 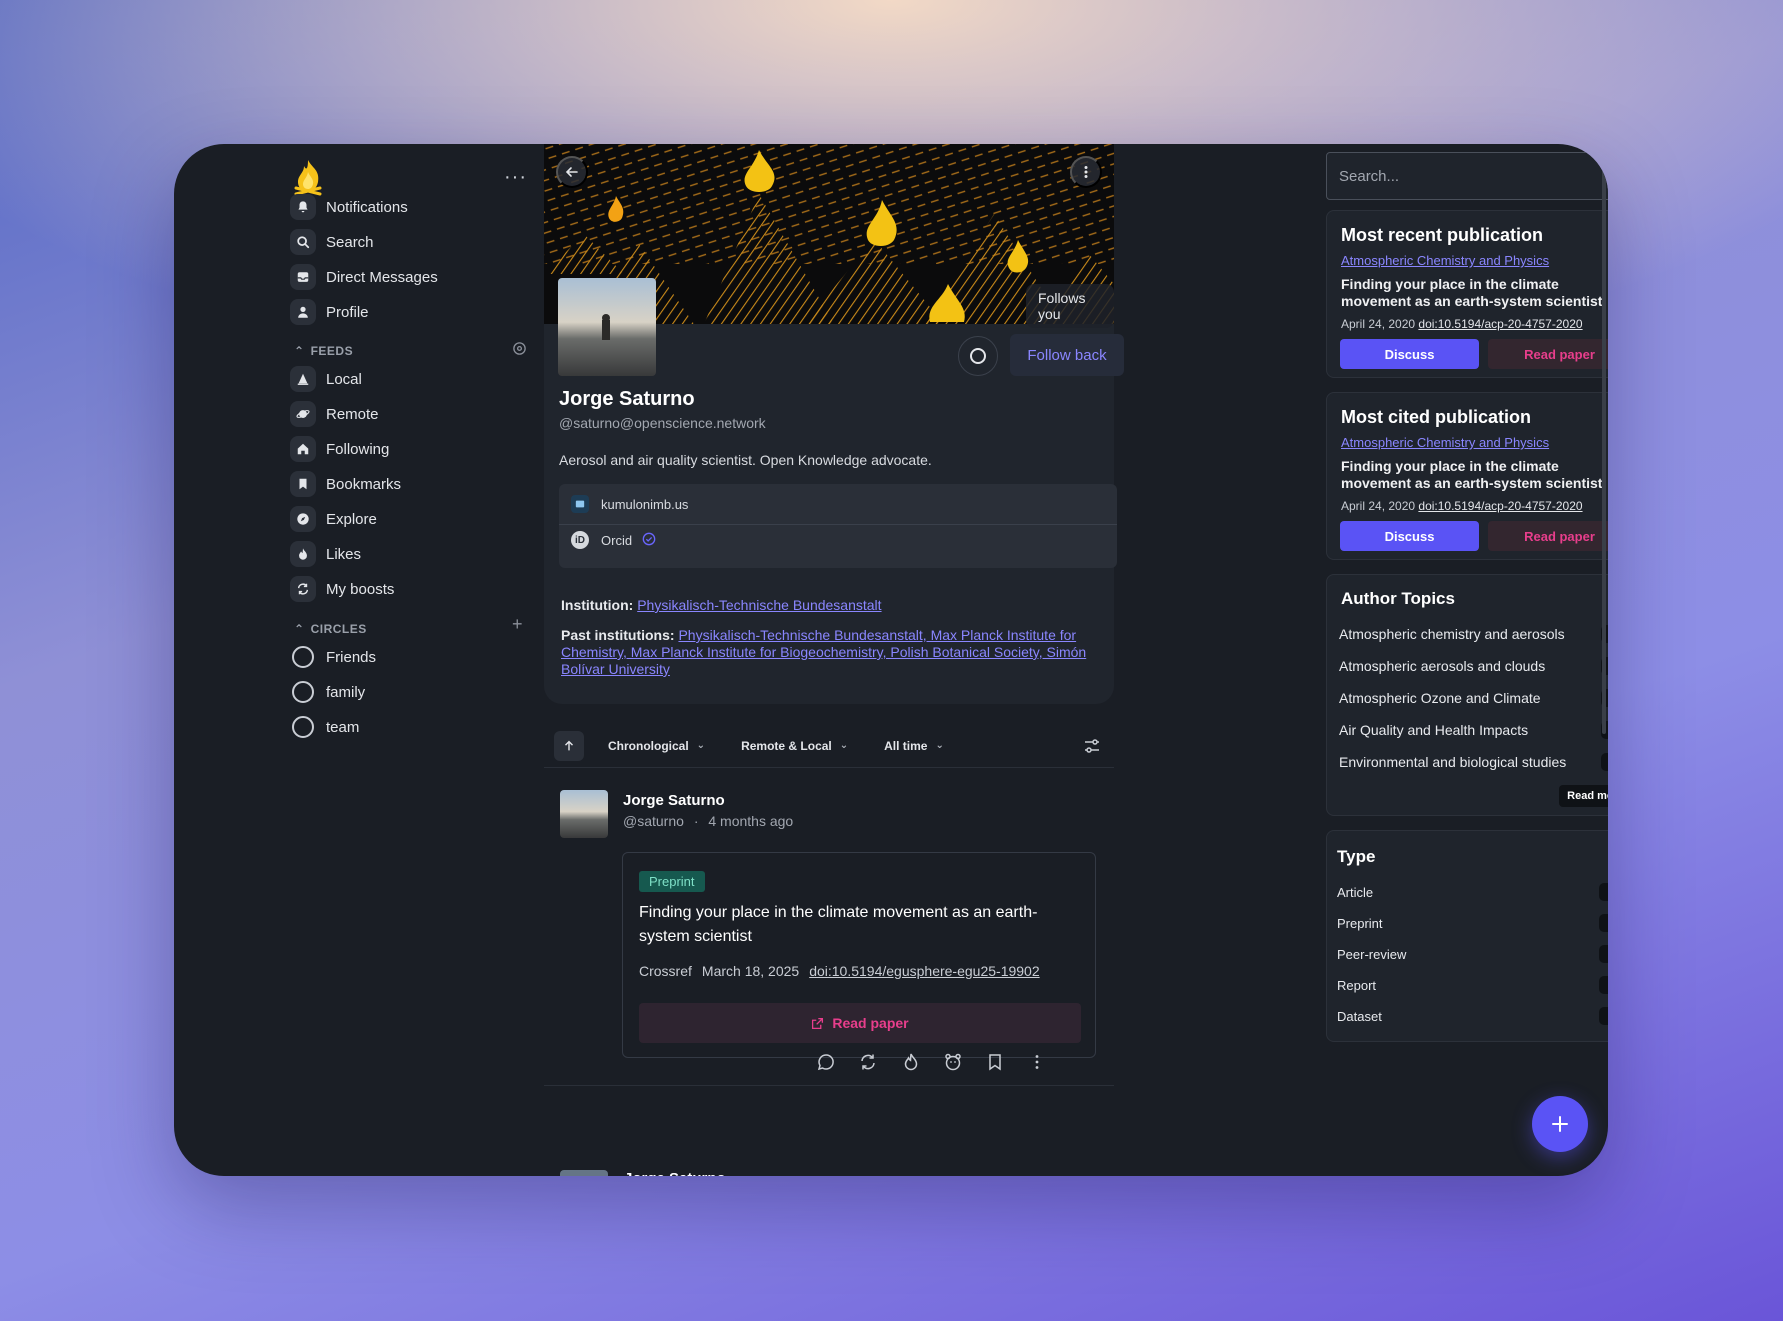 I want to click on nav-notifications: Notifications, so click(x=349, y=207).